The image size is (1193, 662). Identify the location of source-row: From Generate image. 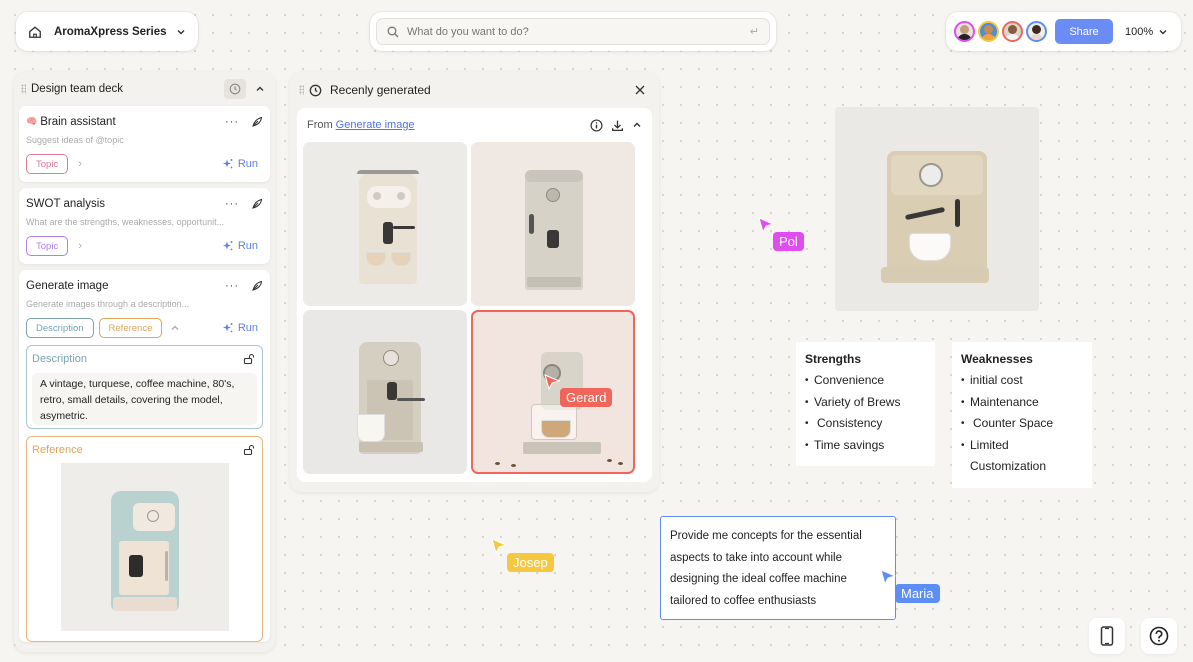
(474, 125).